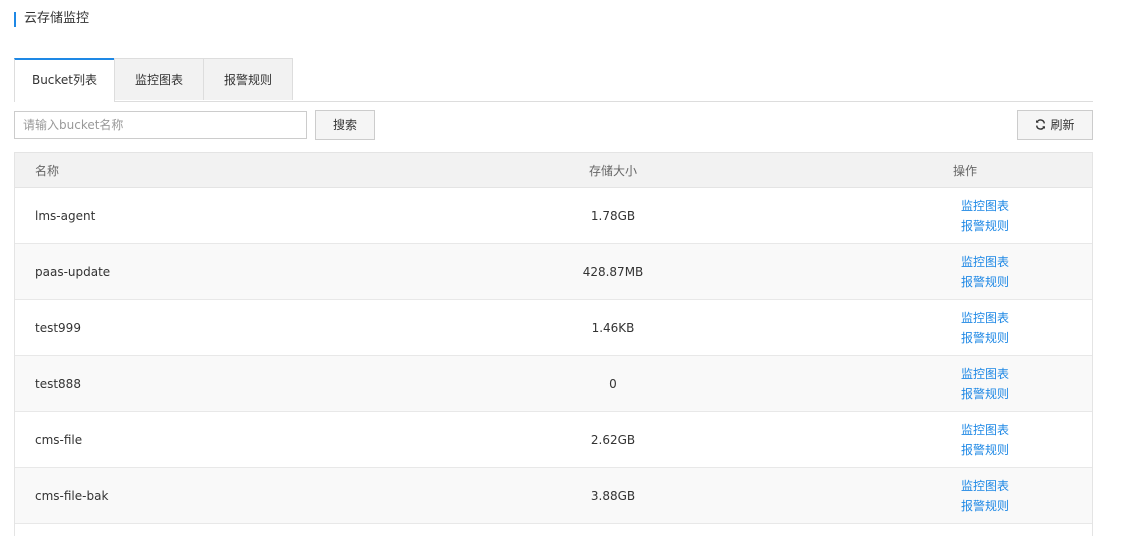 Image resolution: width=1122 pixels, height=536 pixels. What do you see at coordinates (553, 272) in the screenshot?
I see `table-row: paas-update 428.87MB 监控图表 报警规则` at bounding box center [553, 272].